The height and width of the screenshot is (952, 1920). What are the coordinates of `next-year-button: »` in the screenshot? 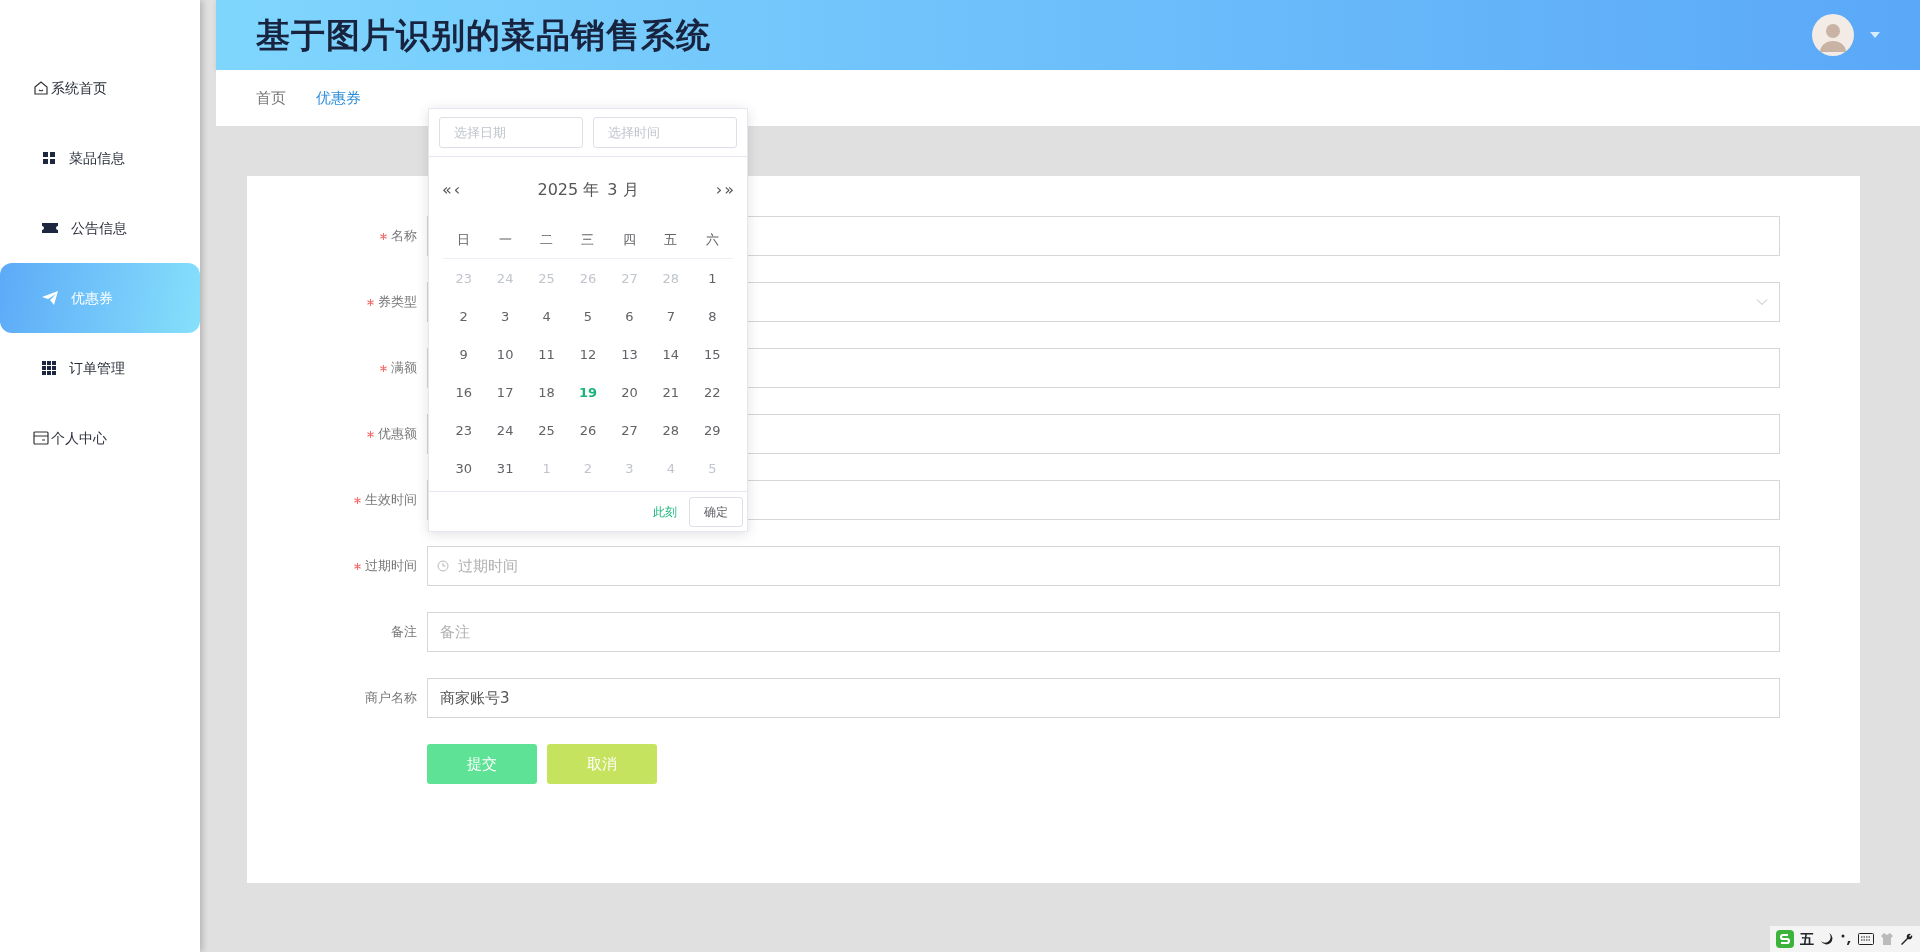 It's located at (729, 190).